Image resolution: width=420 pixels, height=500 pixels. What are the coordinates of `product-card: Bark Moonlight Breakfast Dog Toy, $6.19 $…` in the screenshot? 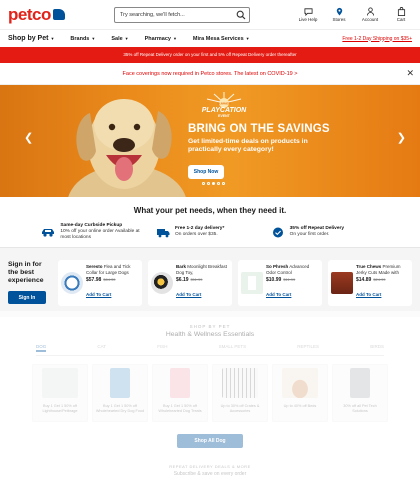 It's located at (190, 282).